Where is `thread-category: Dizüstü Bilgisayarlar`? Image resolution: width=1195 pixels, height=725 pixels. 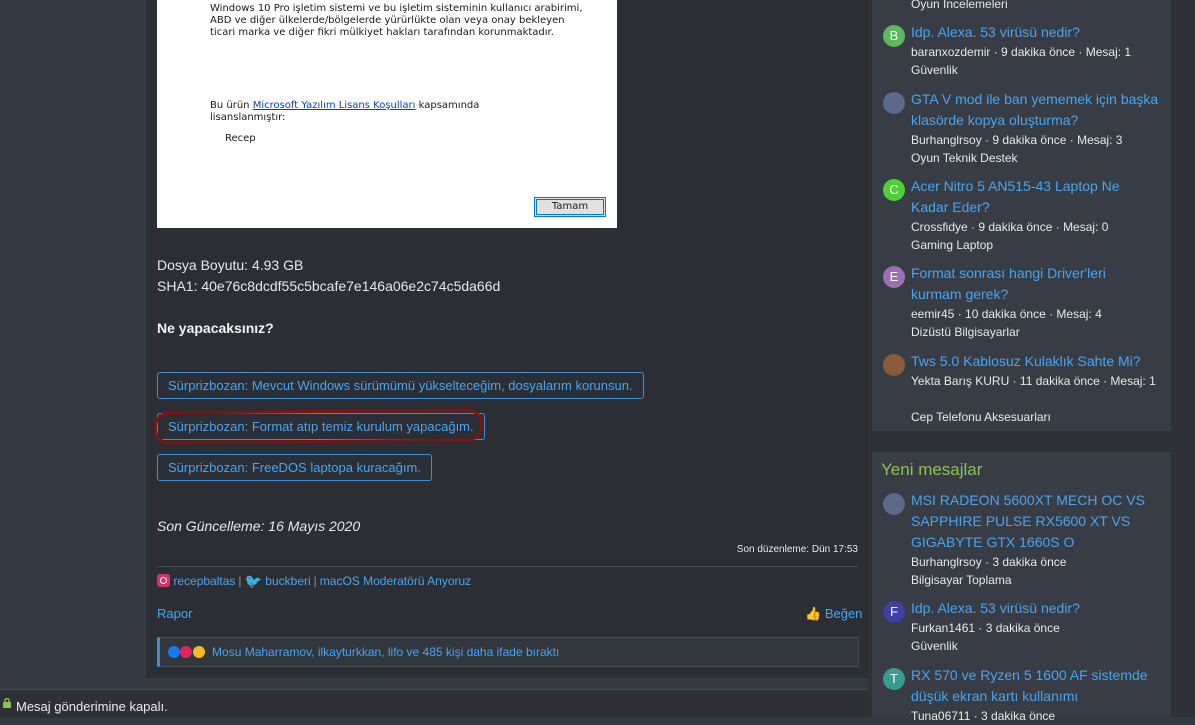
thread-category: Dizüstü Bilgisayarlar is located at coordinates (1037, 332).